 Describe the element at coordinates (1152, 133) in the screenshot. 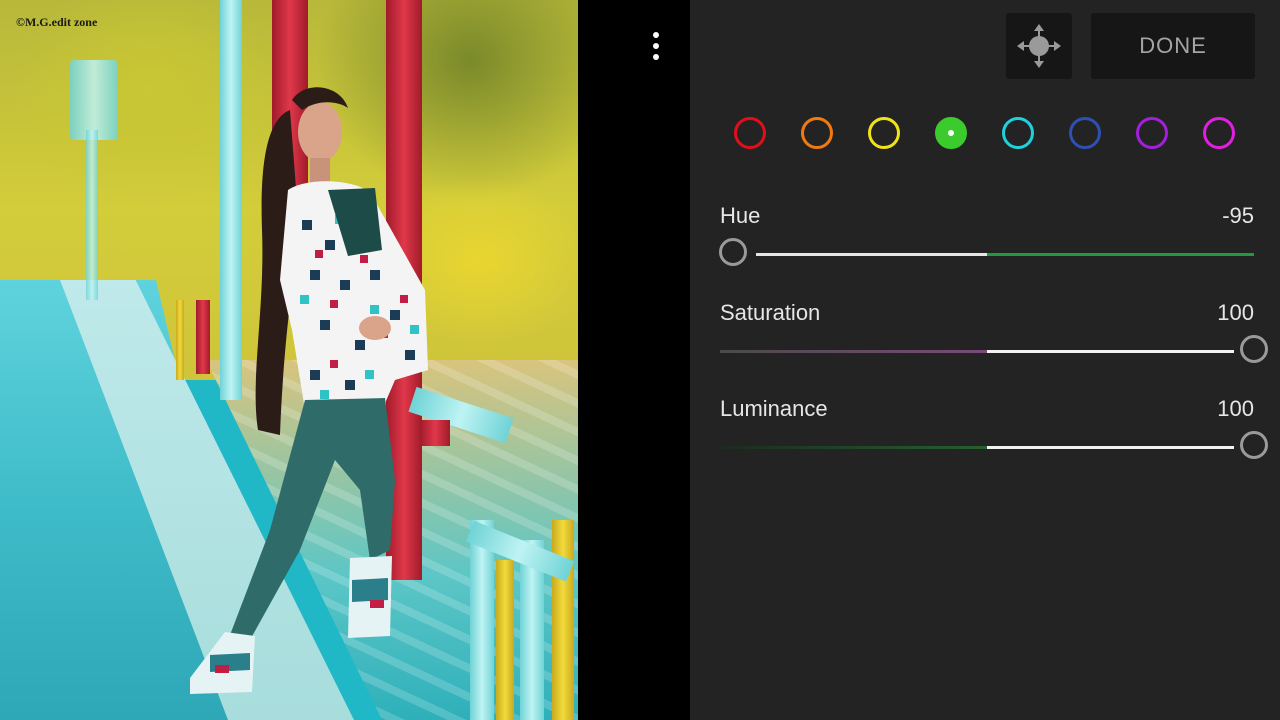

I see `swatch-purple` at that location.